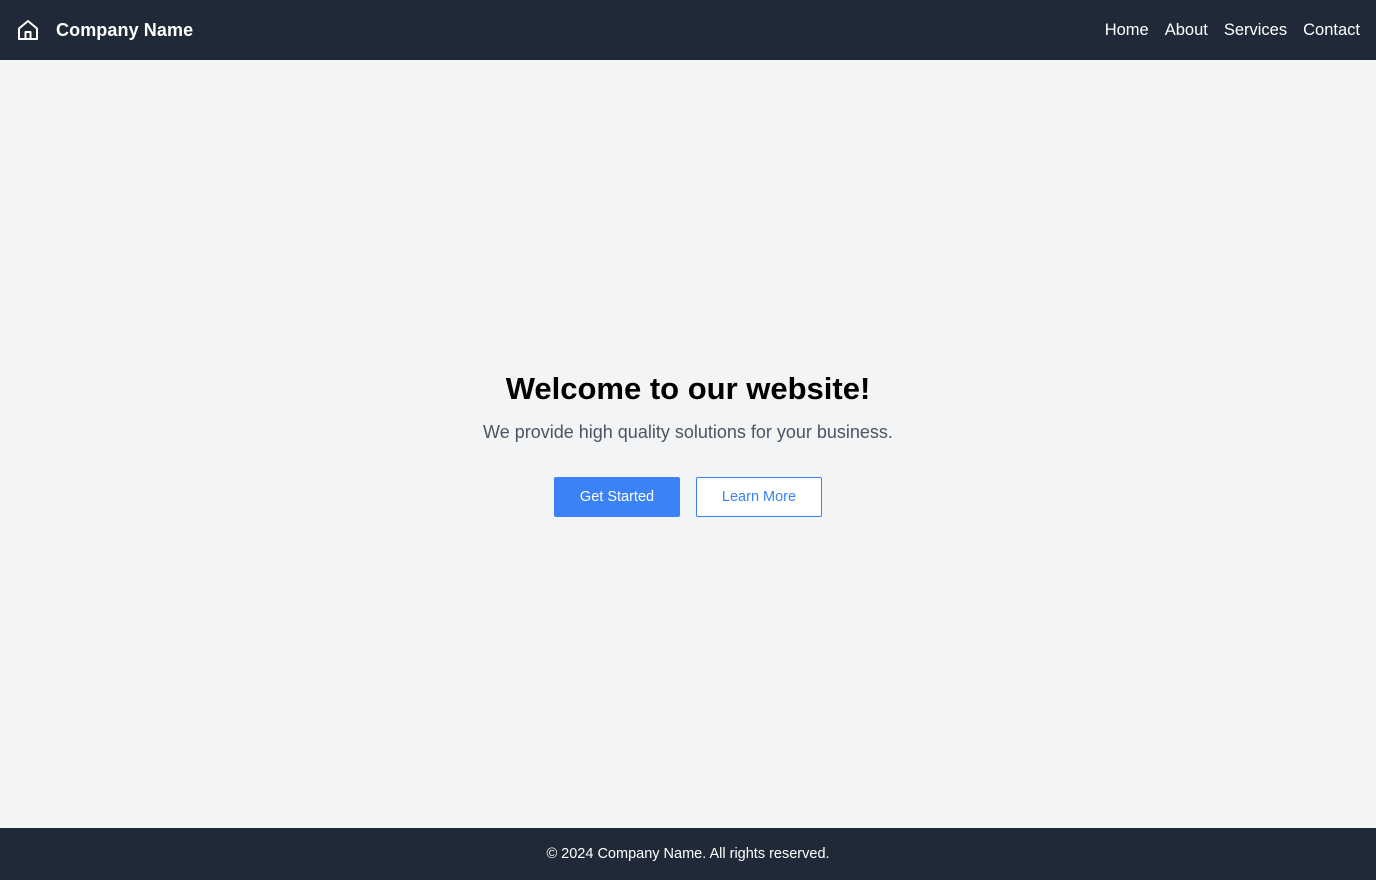  What do you see at coordinates (1255, 30) in the screenshot?
I see `nav-link-services: Services` at bounding box center [1255, 30].